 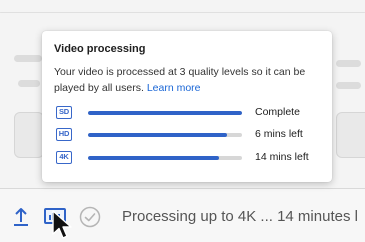 I want to click on quality-row-hd: HD 6 mins left, so click(x=191, y=135).